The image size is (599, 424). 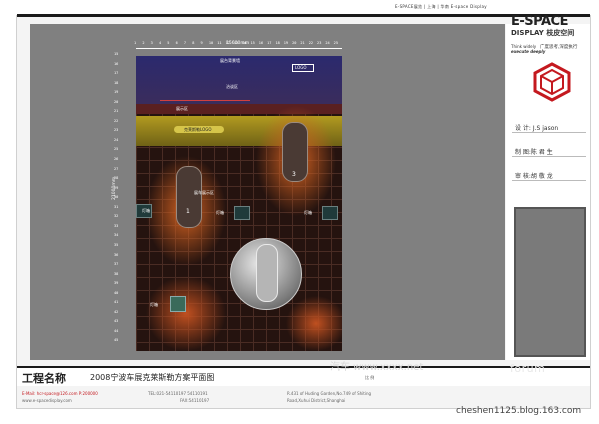 I want to click on top-border-line, so click(x=303, y=15).